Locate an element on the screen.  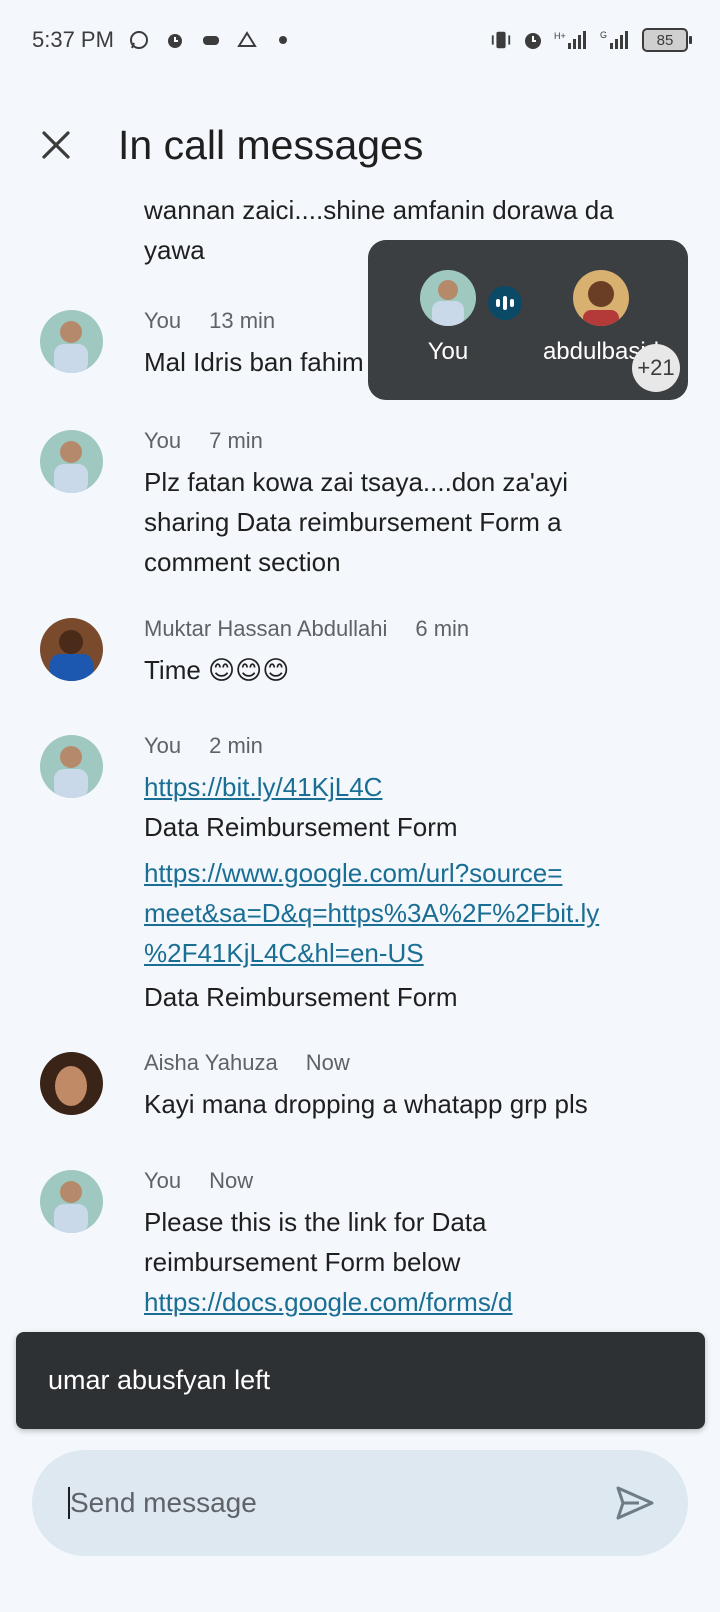
participant-name: You is located at coordinates (448, 351).